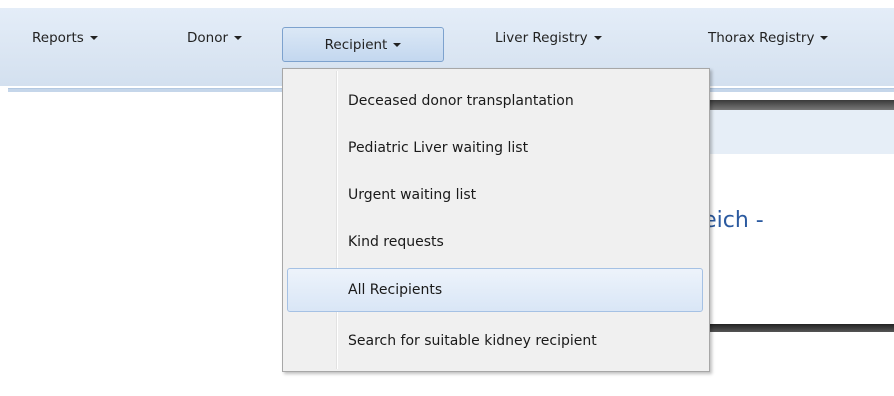 This screenshot has width=894, height=396. Describe the element at coordinates (761, 38) in the screenshot. I see `nav-thorax-registry-label: Thorax Registry` at that location.